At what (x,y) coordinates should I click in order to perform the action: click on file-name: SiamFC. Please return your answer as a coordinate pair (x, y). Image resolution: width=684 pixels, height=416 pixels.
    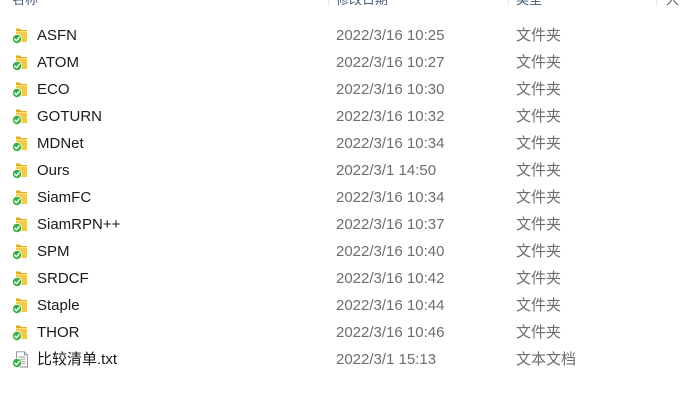
    Looking at the image, I should click on (64, 197).